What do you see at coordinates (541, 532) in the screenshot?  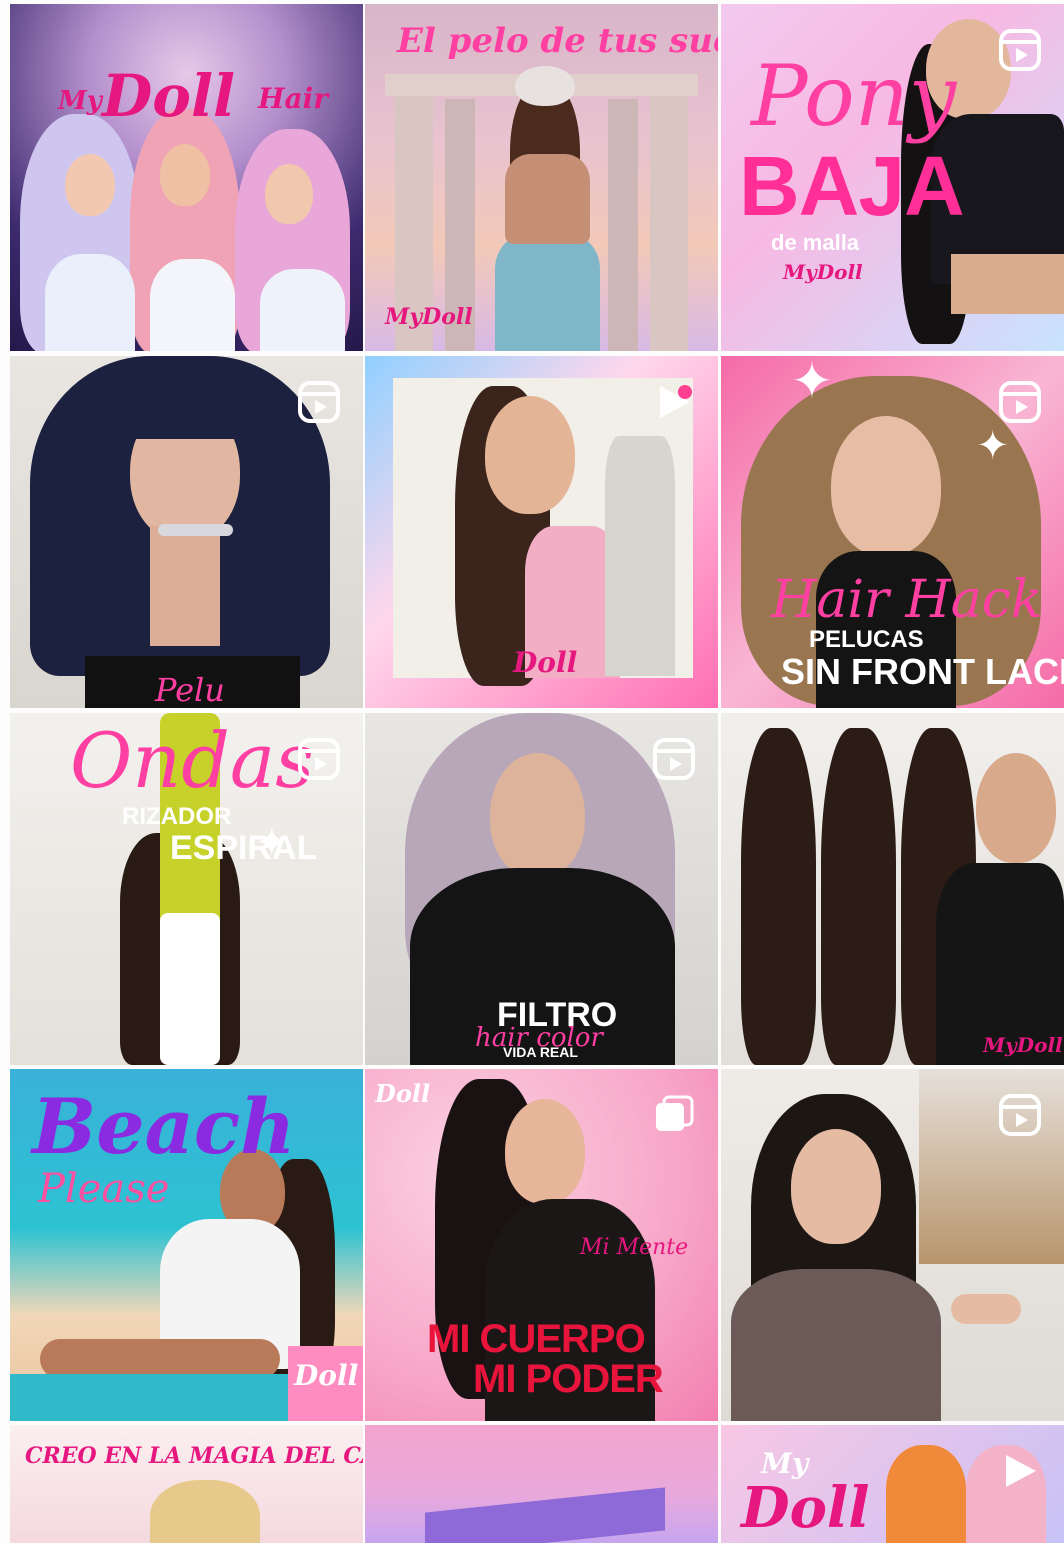 I see `post-tile-5: Doll` at bounding box center [541, 532].